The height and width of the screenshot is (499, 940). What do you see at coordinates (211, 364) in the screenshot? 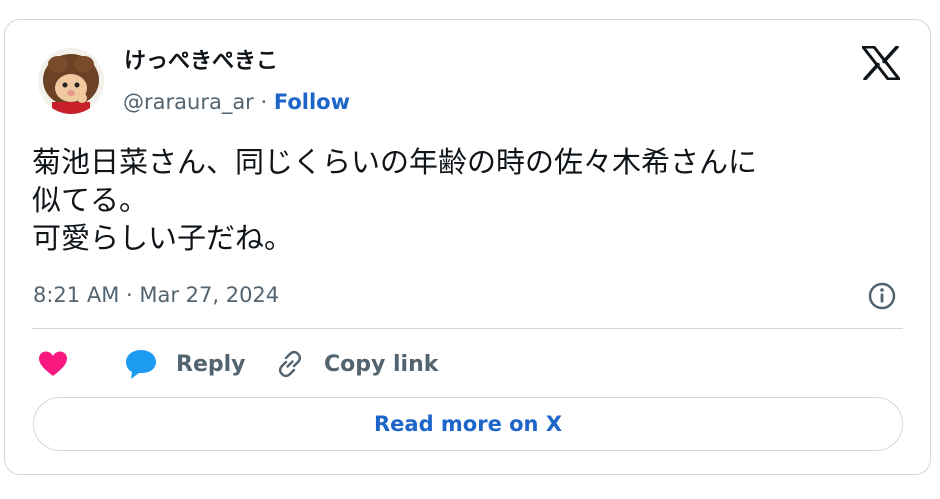
I see `reply-label: Reply` at bounding box center [211, 364].